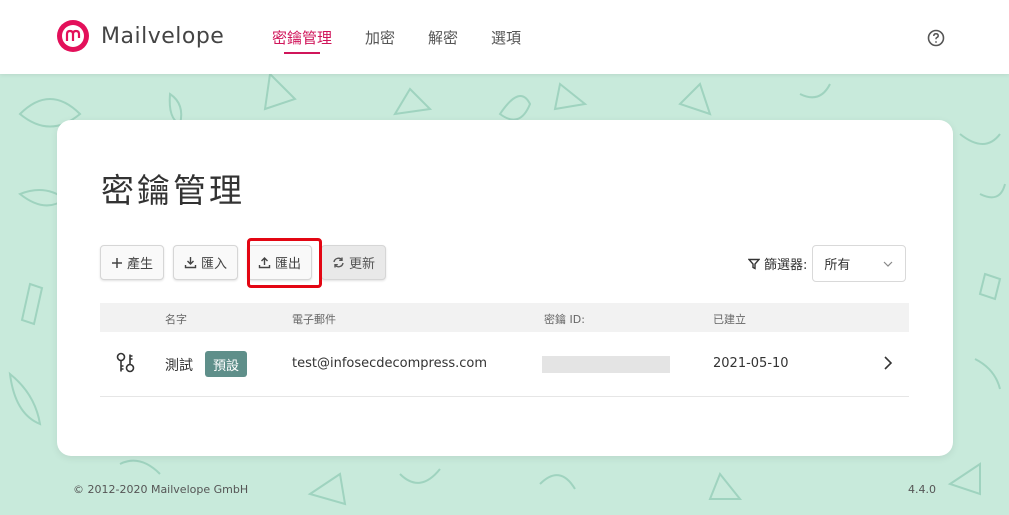  Describe the element at coordinates (837, 265) in the screenshot. I see `filter-selected-value: 所有` at that location.